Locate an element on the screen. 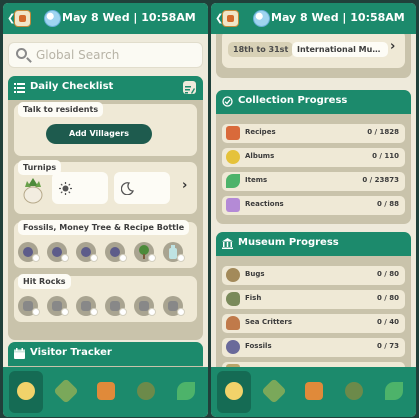  row-count: 0 / 40 is located at coordinates (387, 322).